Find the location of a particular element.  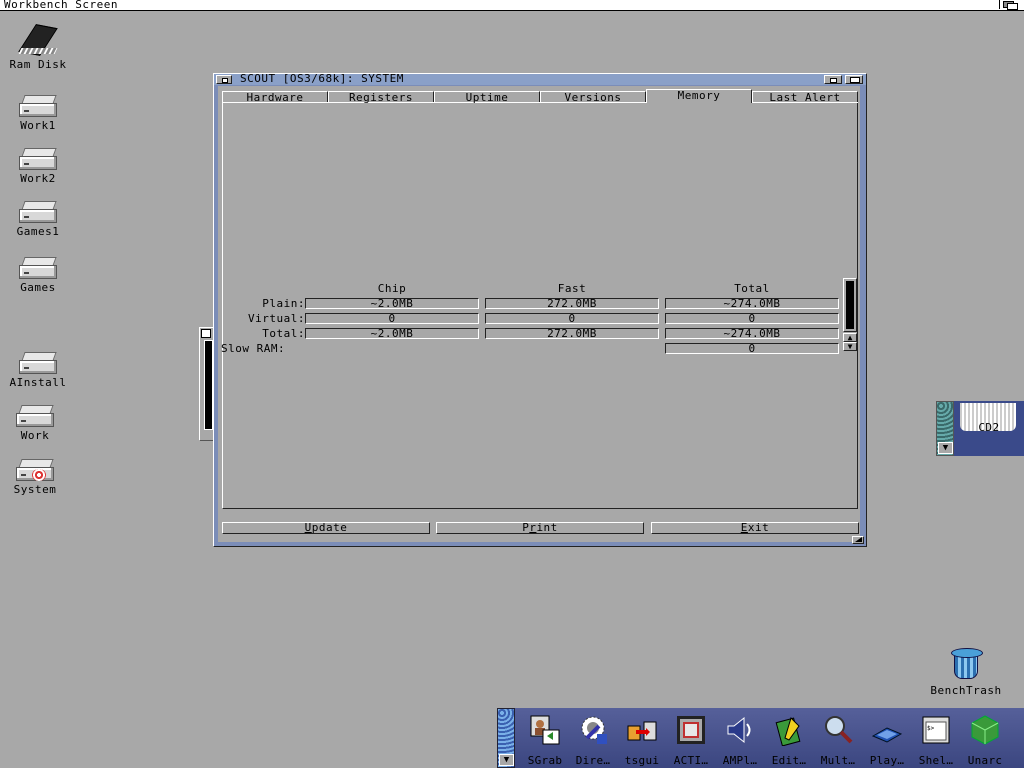

row-label-total: Total: is located at coordinates (283, 333).